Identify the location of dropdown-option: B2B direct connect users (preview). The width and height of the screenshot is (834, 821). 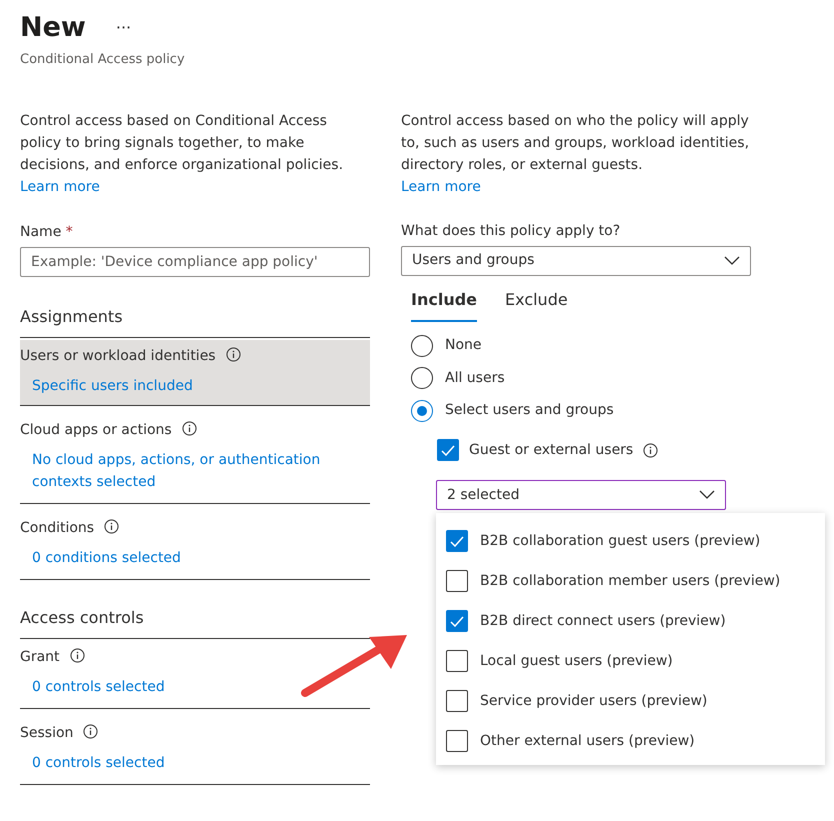
(635, 621).